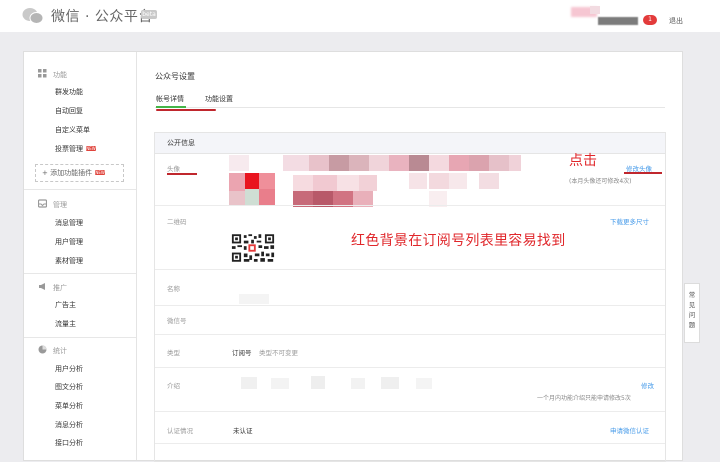  What do you see at coordinates (42, 286) in the screenshot?
I see `megaphone-icon` at bounding box center [42, 286].